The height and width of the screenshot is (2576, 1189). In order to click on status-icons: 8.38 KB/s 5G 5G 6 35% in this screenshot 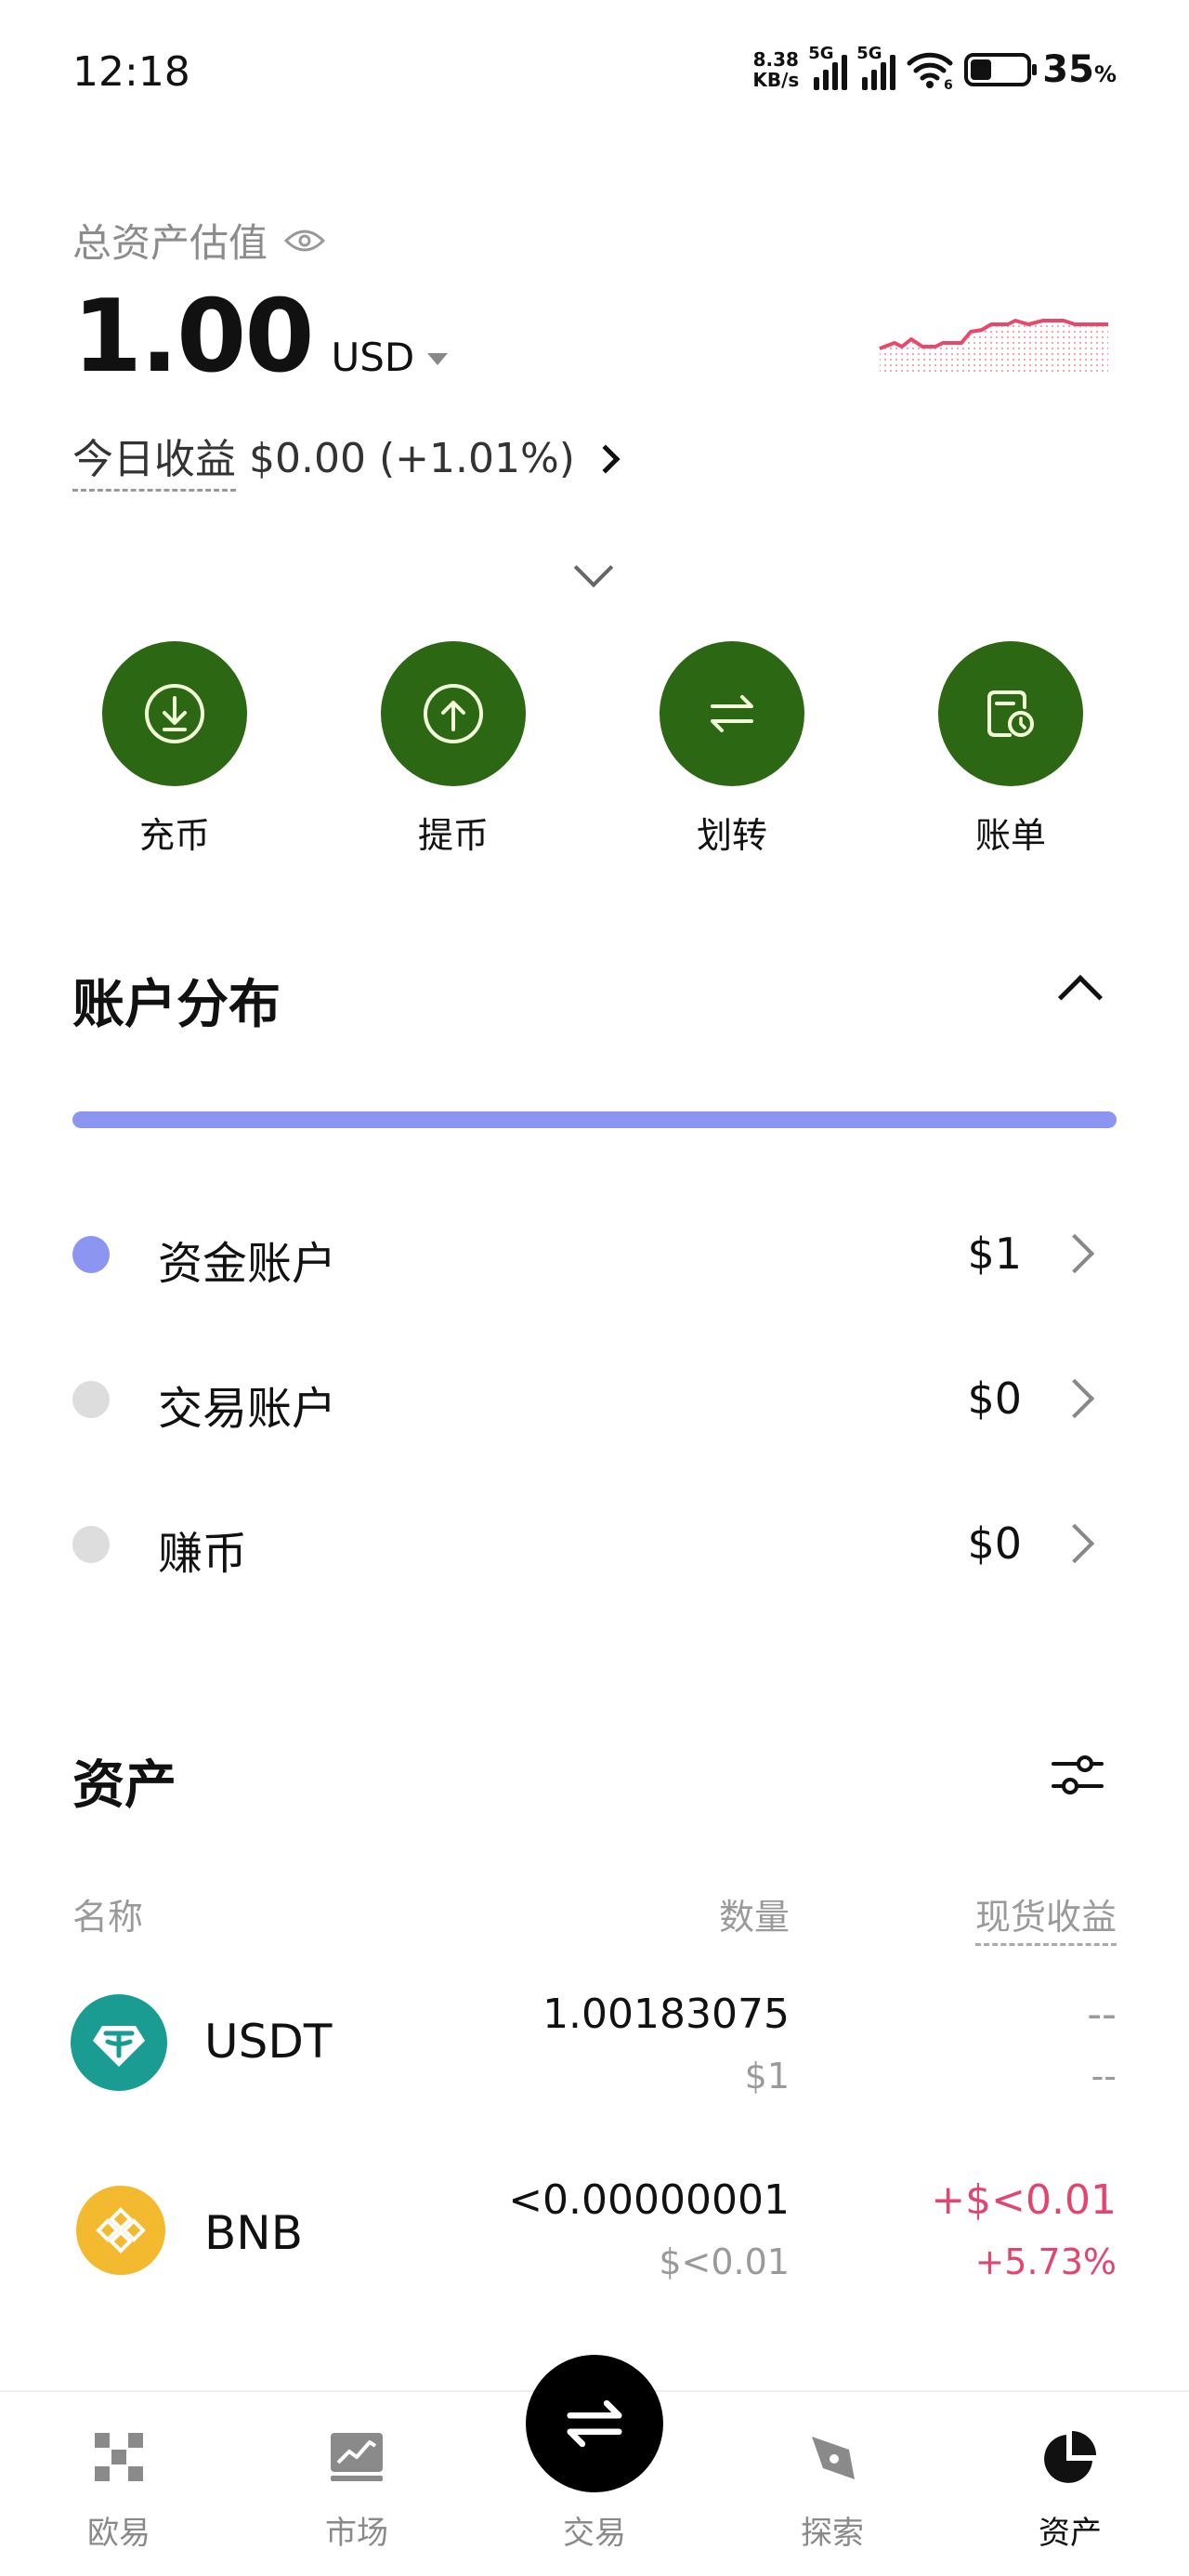, I will do `click(935, 67)`.